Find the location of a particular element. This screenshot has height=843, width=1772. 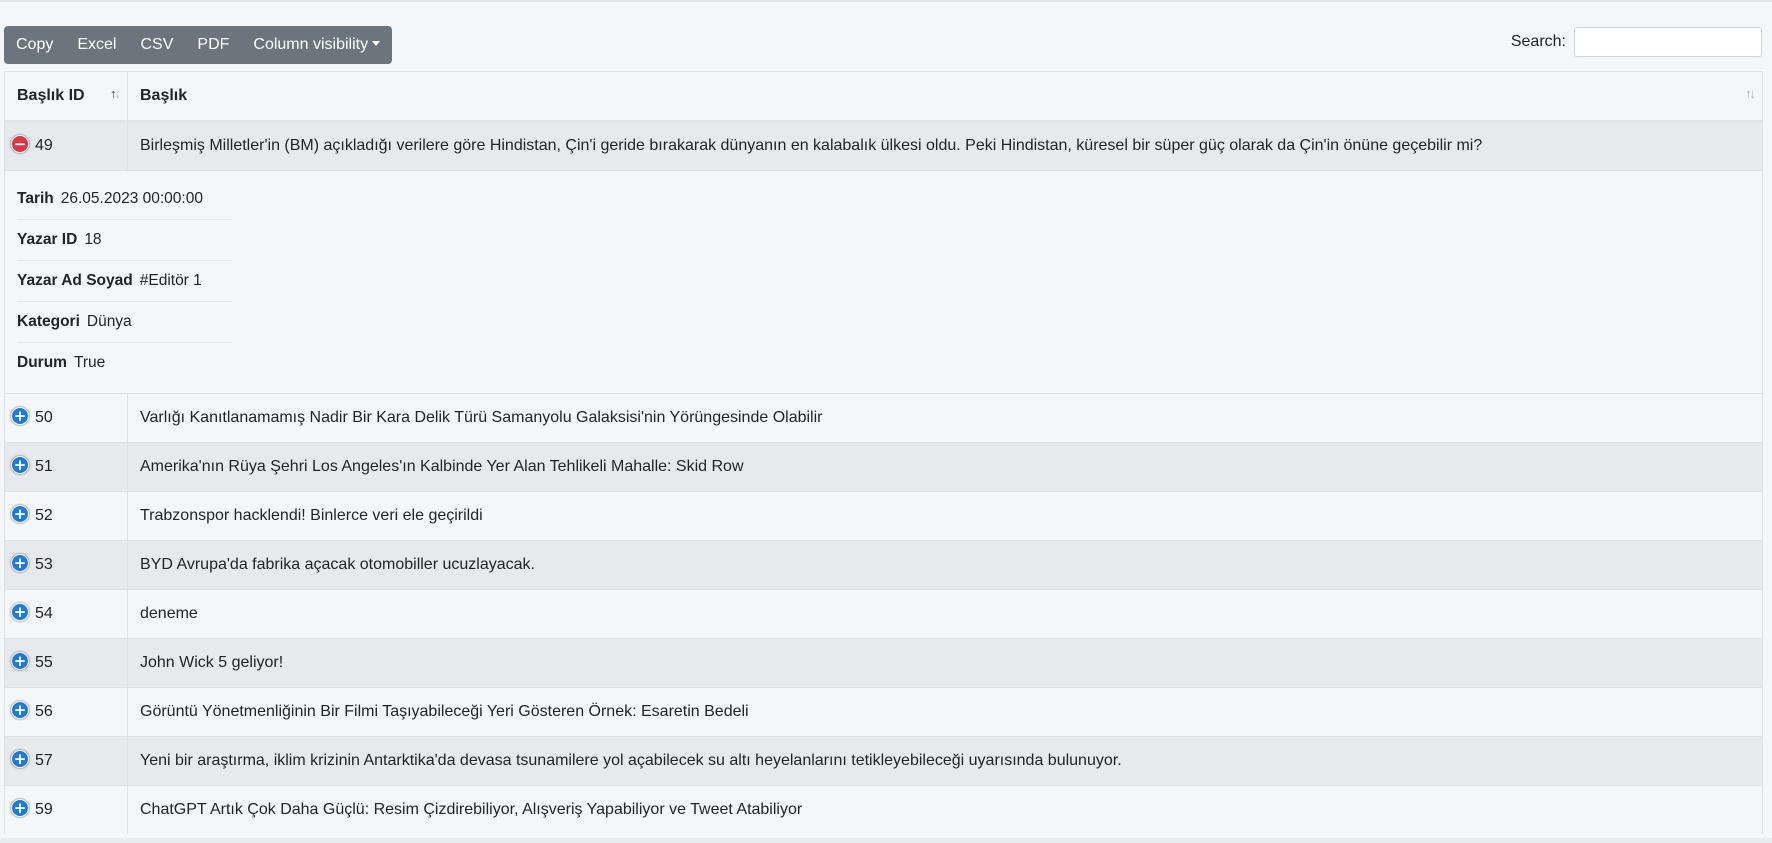

table-header-row: Başlık ID ↑↓ Başlık ↑↓ is located at coordinates (883, 97).